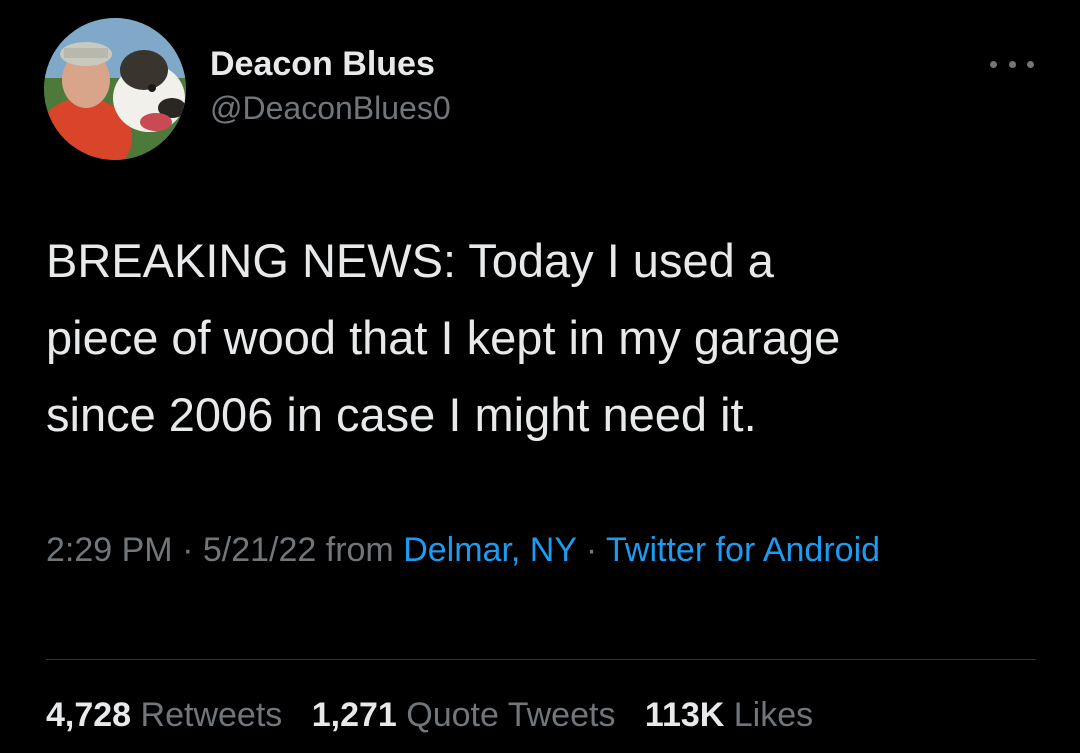  I want to click on tweet-time: 2:29 PM, so click(109, 550).